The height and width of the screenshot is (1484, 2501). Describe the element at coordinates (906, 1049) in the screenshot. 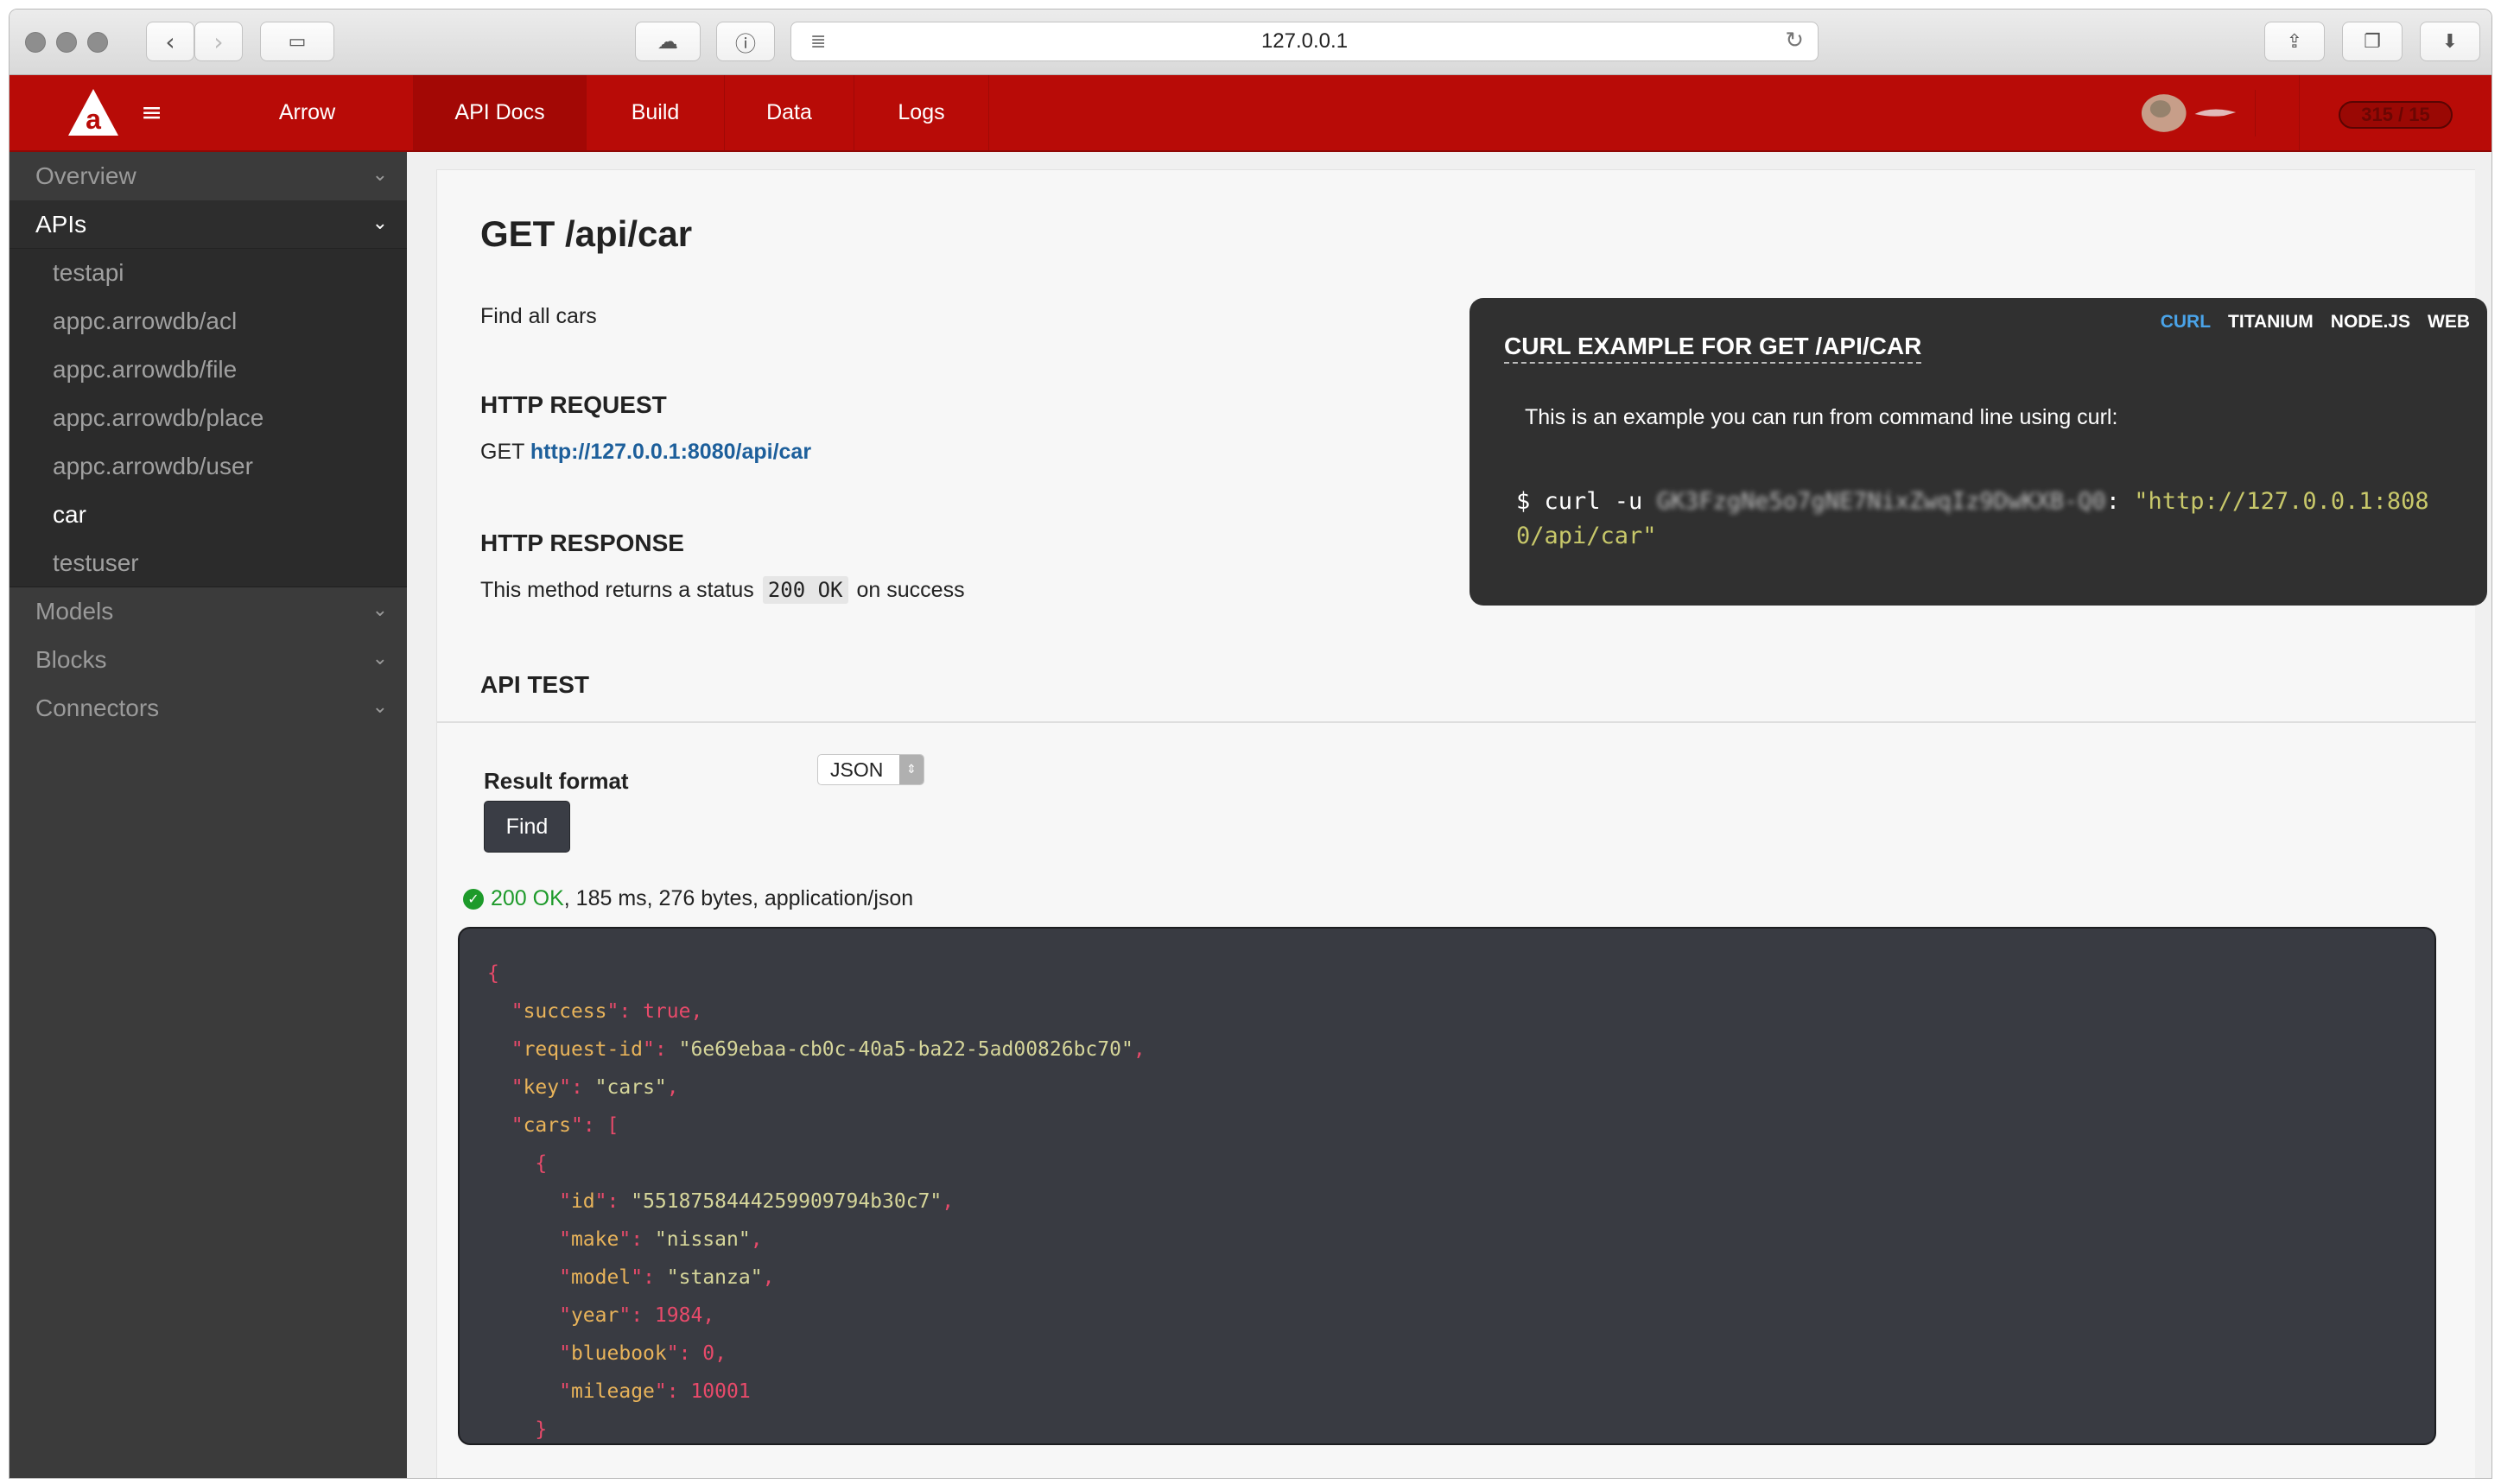

I see `json-request-id-value: 6e69ebaa-cb0c-40a5-ba22-5ad00826bc70` at that location.